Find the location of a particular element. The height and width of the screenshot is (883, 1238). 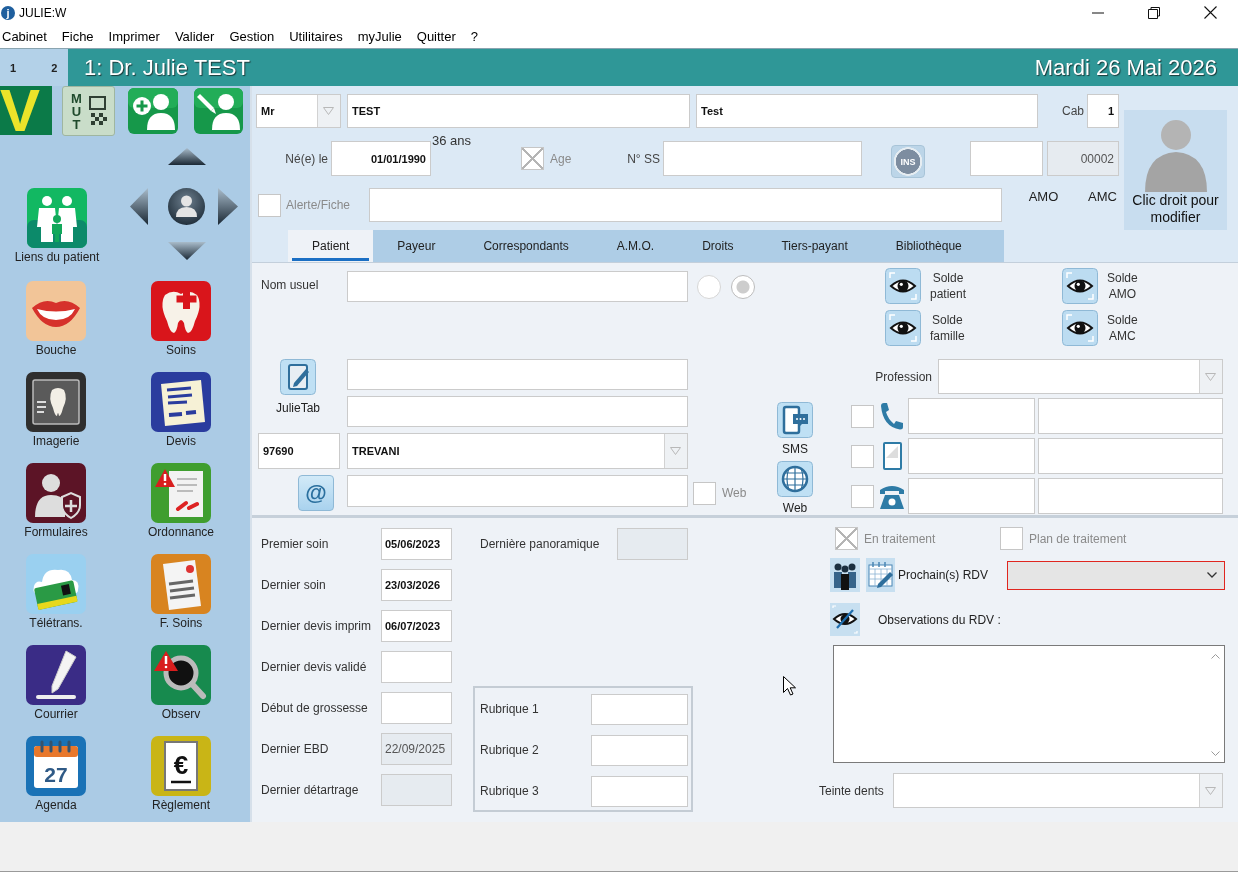

edit-person-icon is located at coordinates (218, 111).